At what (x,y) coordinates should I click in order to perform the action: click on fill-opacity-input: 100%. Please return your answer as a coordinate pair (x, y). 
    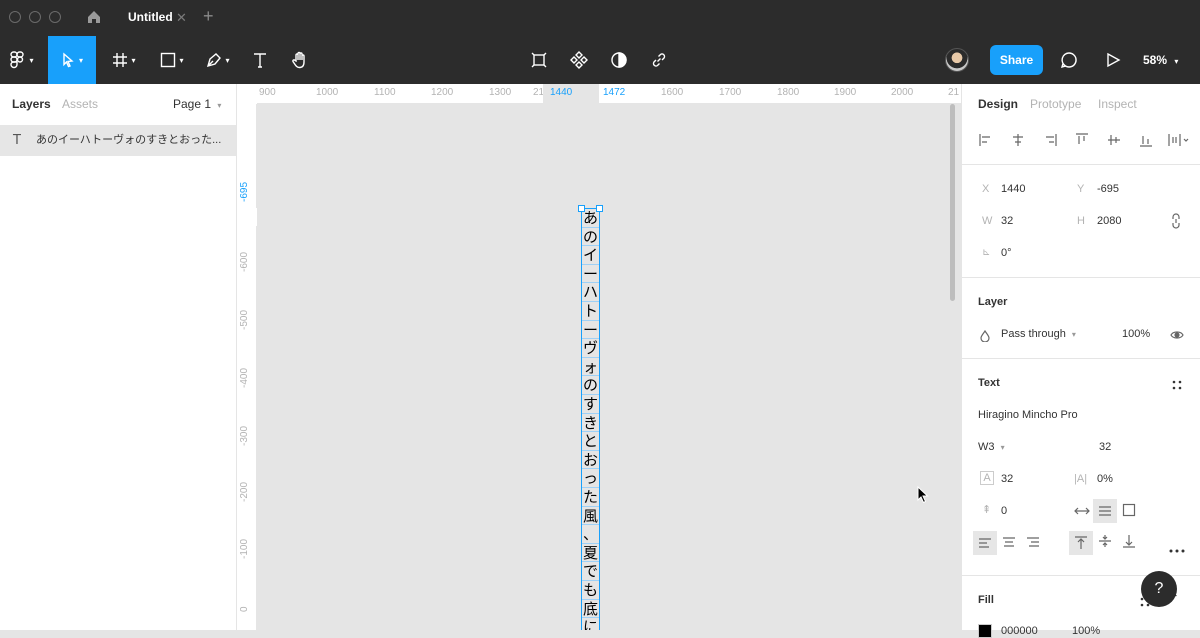
    Looking at the image, I should click on (1086, 631).